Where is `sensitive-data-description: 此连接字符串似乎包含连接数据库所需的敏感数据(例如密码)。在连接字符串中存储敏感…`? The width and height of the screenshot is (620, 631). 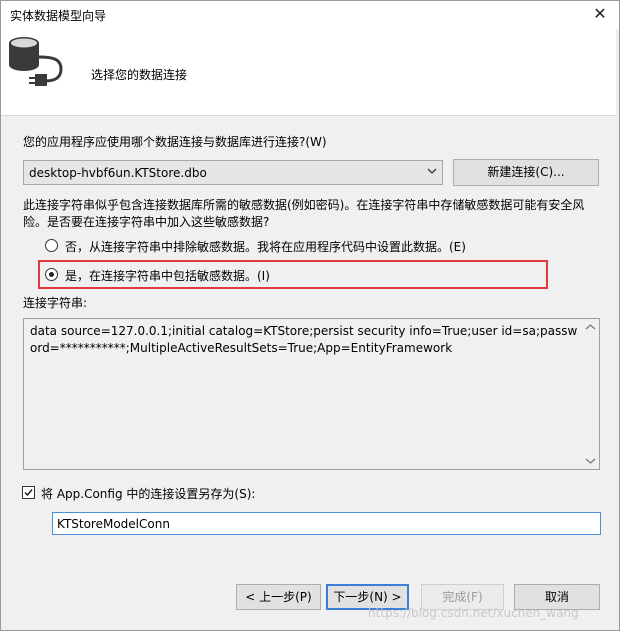
sensitive-data-description: 此连接字符串似乎包含连接数据库所需的敏感数据(例如密码)。在连接字符串中存储敏感… is located at coordinates (304, 213).